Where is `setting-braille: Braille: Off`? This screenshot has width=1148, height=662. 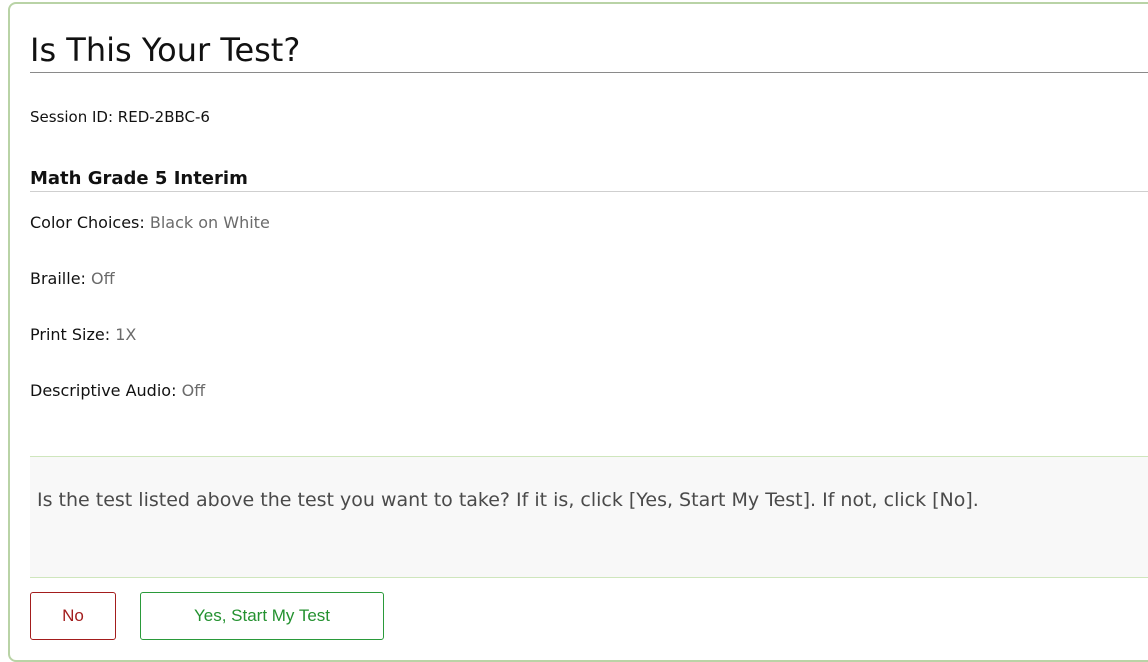 setting-braille: Braille: Off is located at coordinates (72, 279).